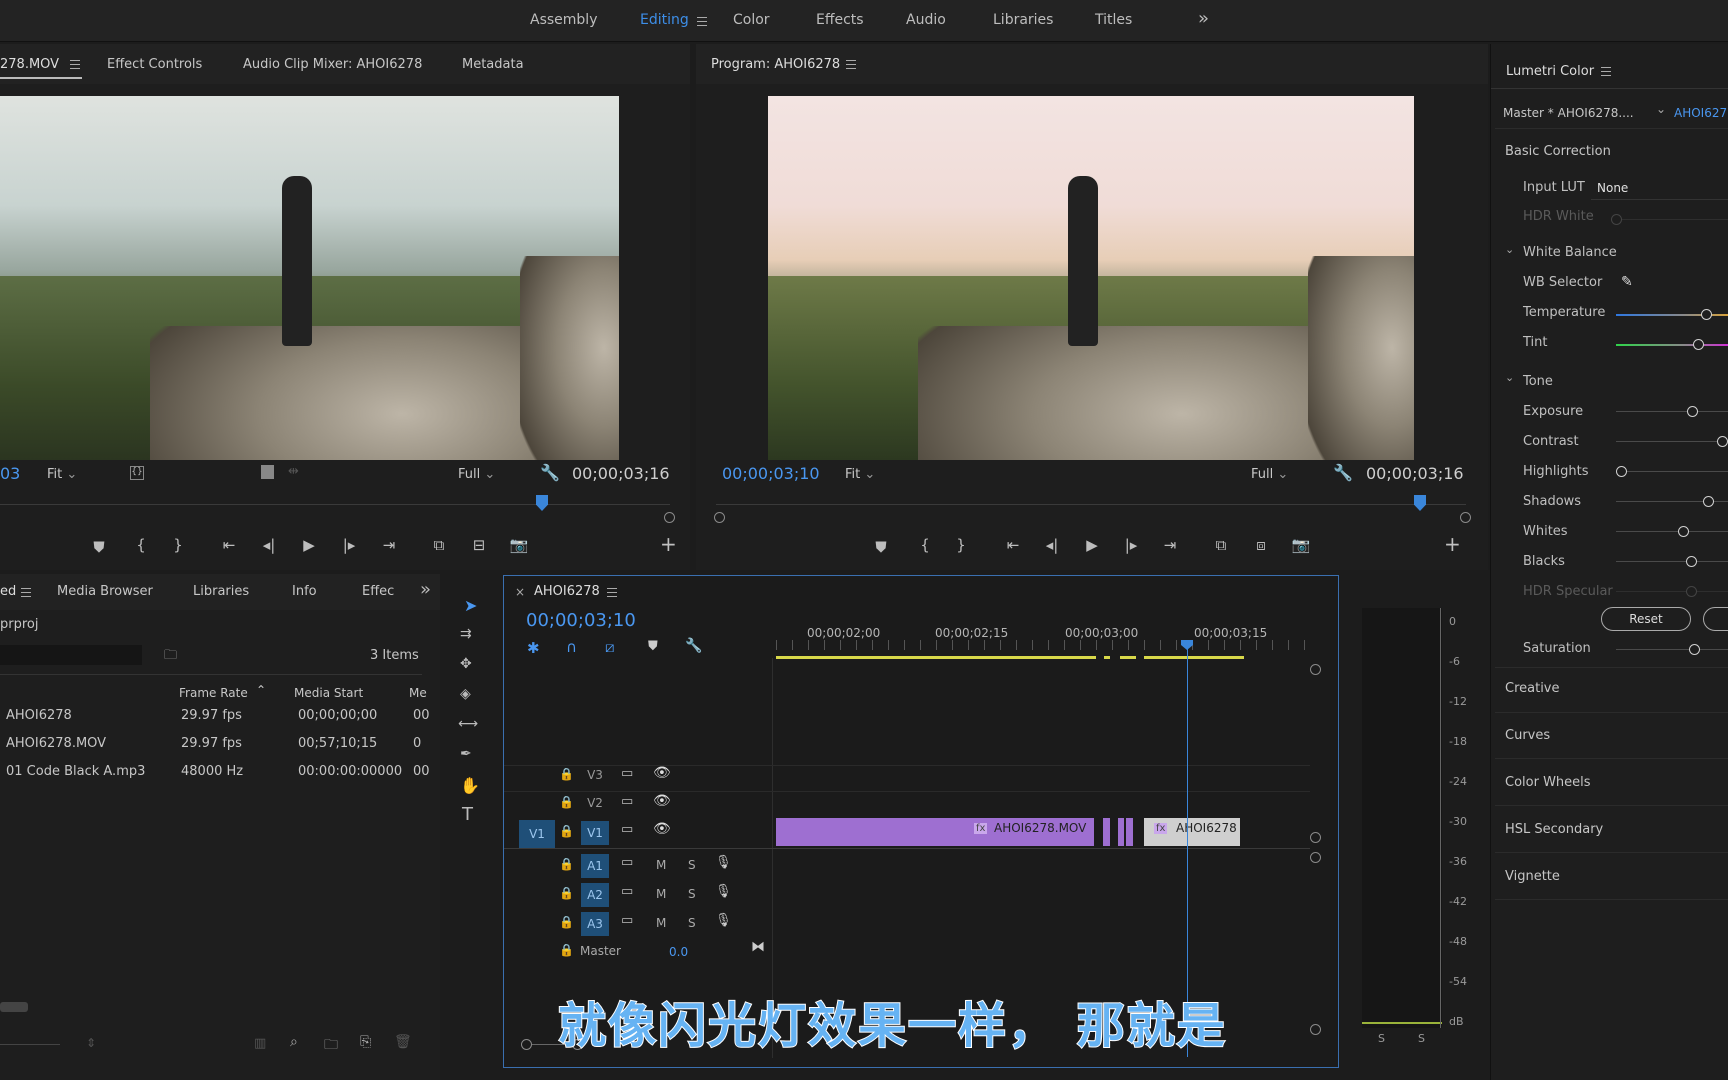 This screenshot has height=1080, width=1728. What do you see at coordinates (466, 634) in the screenshot?
I see `track-select-tool-icon: ⇉` at bounding box center [466, 634].